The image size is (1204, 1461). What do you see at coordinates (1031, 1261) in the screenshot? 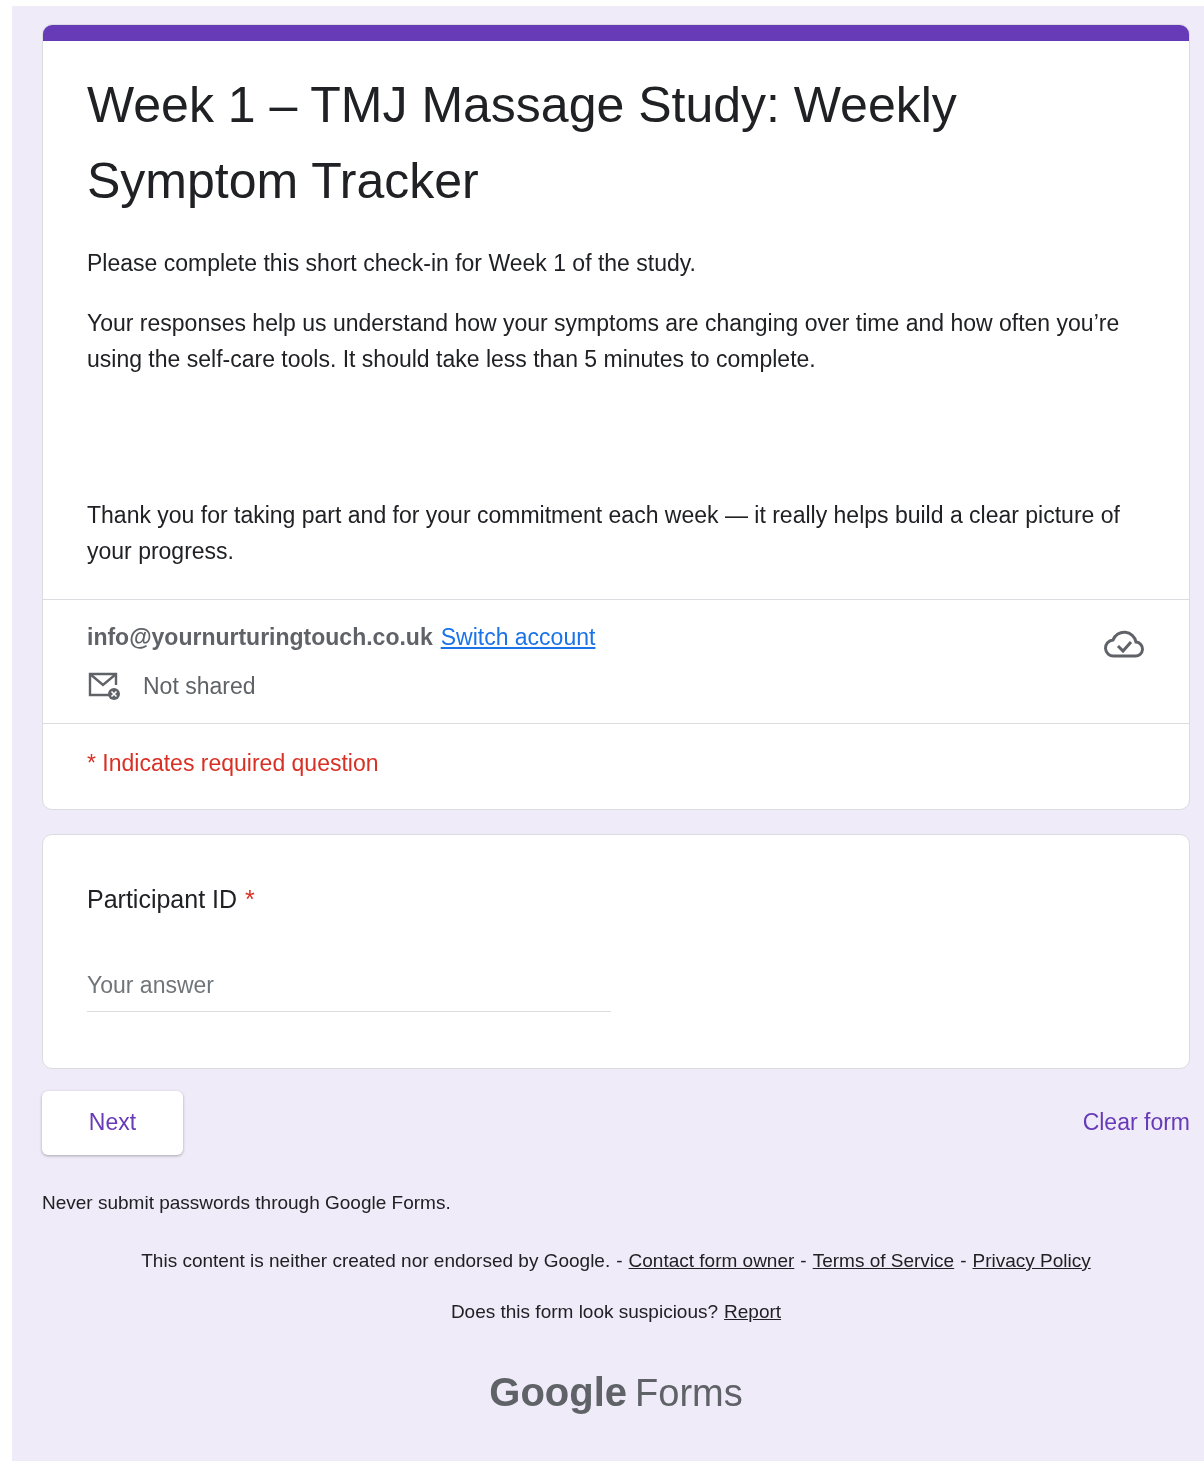
I see `footer-link: Privacy Policy` at bounding box center [1031, 1261].